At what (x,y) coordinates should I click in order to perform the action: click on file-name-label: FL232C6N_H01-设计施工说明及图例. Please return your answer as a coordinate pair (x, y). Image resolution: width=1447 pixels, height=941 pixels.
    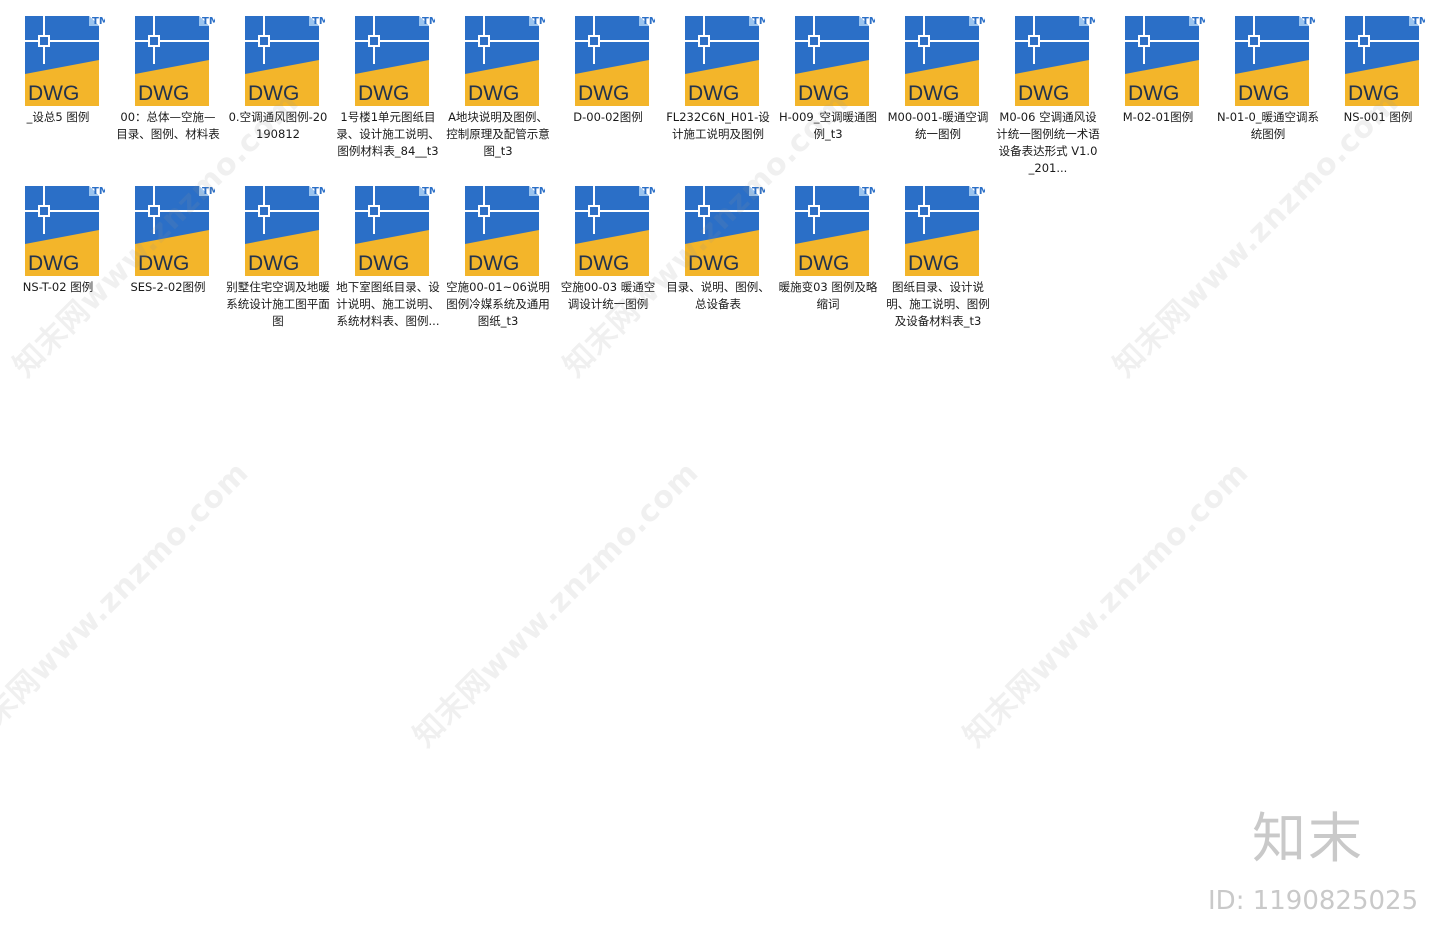
    Looking at the image, I should click on (718, 125).